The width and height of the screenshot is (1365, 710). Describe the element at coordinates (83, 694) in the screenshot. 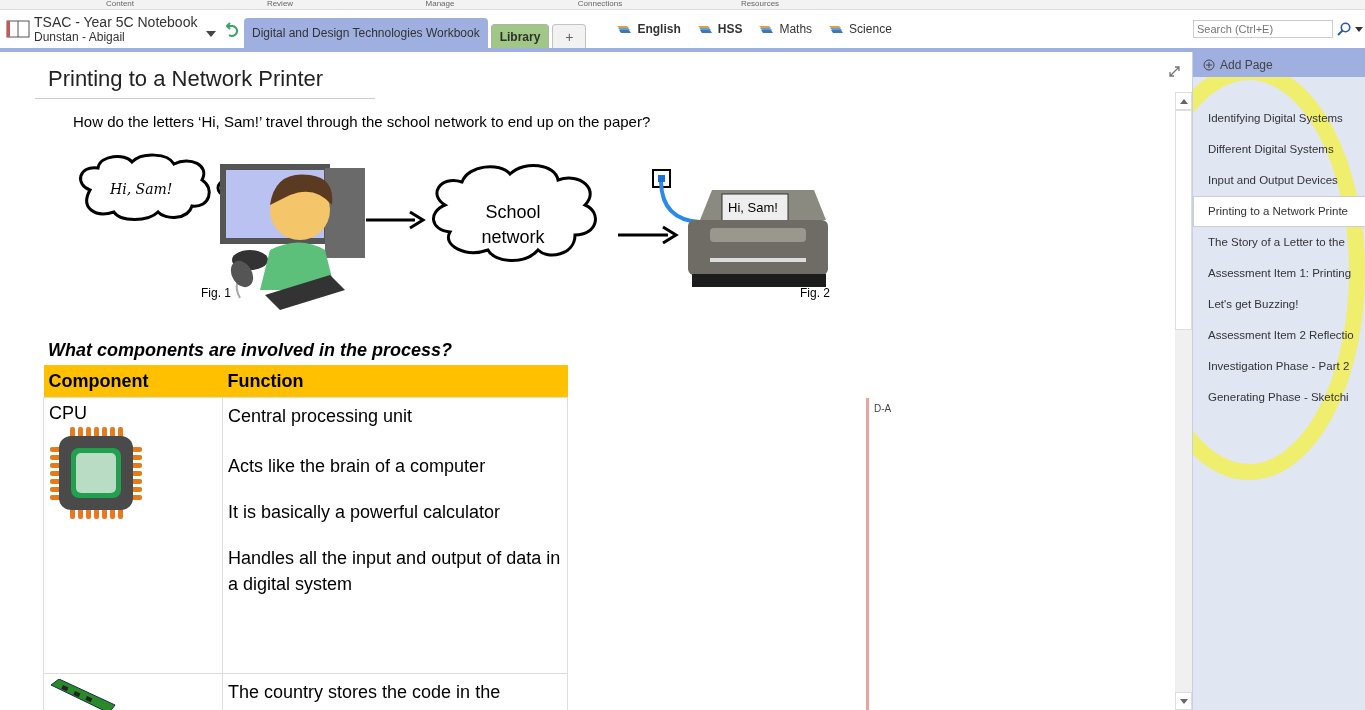

I see `memory-module-icon` at that location.